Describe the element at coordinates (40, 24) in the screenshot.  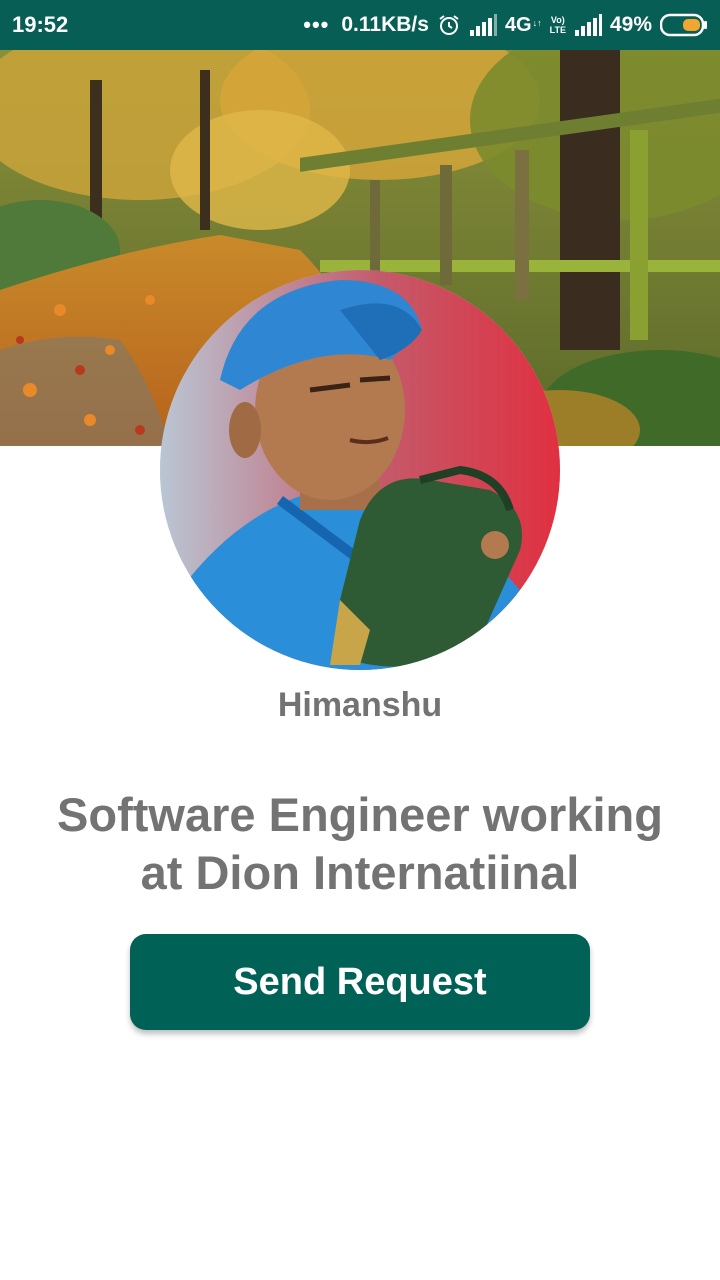
I see `status-time: 19:52` at that location.